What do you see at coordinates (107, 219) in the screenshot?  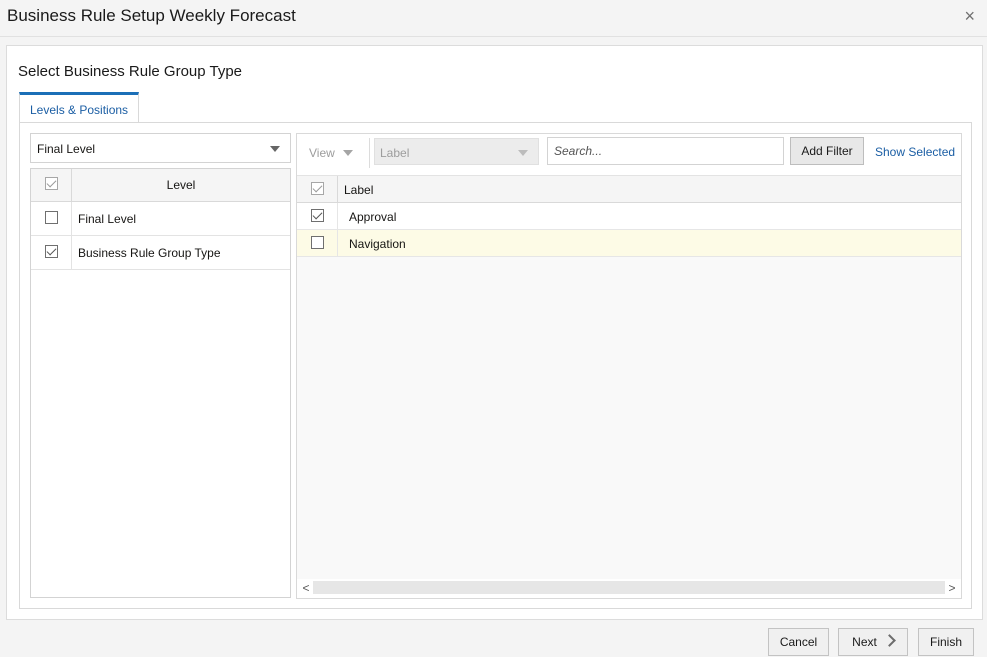 I see `row-label: Final Level` at bounding box center [107, 219].